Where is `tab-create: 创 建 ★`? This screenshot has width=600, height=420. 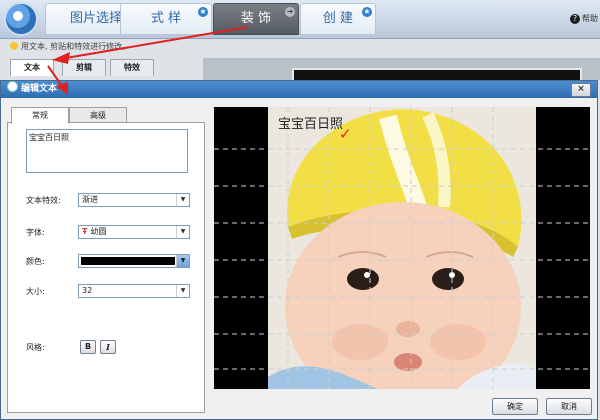 tab-create: 创 建 ★ is located at coordinates (338, 19).